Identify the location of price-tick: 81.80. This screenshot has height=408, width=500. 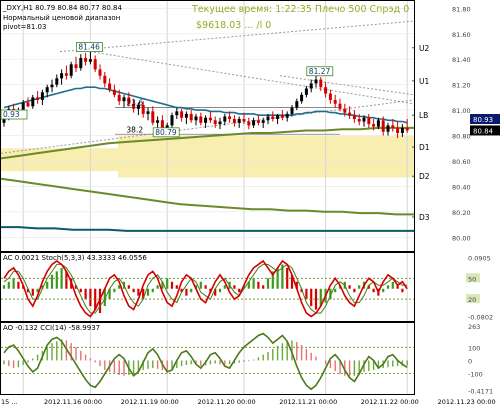
(461, 9).